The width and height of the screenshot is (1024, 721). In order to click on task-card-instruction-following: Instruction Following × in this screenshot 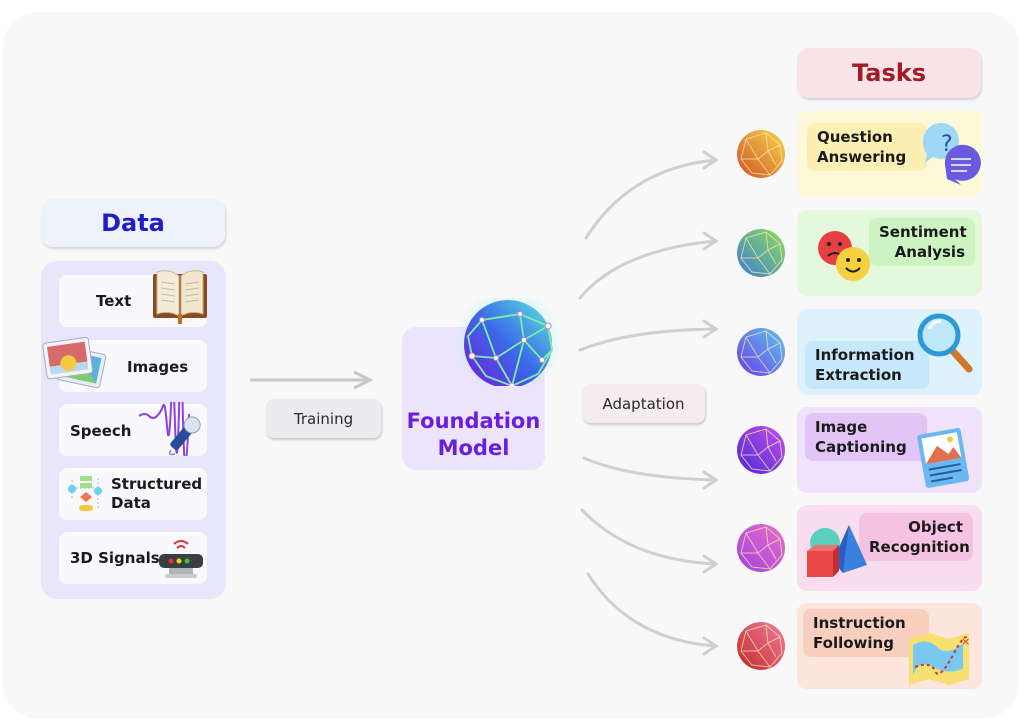, I will do `click(889, 646)`.